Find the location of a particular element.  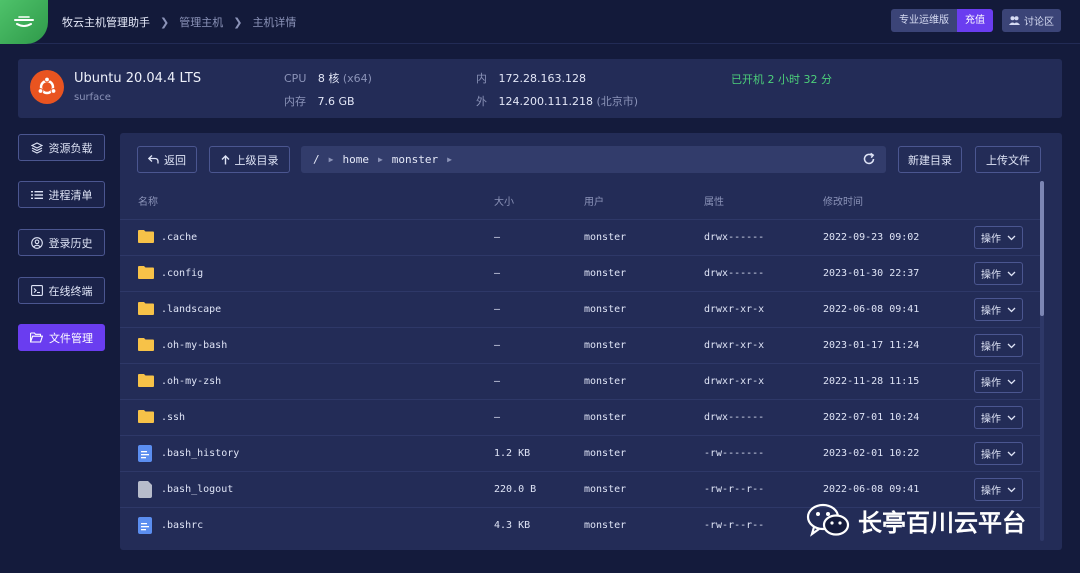

sidebar-item-label: 进程清单 is located at coordinates (70, 195).